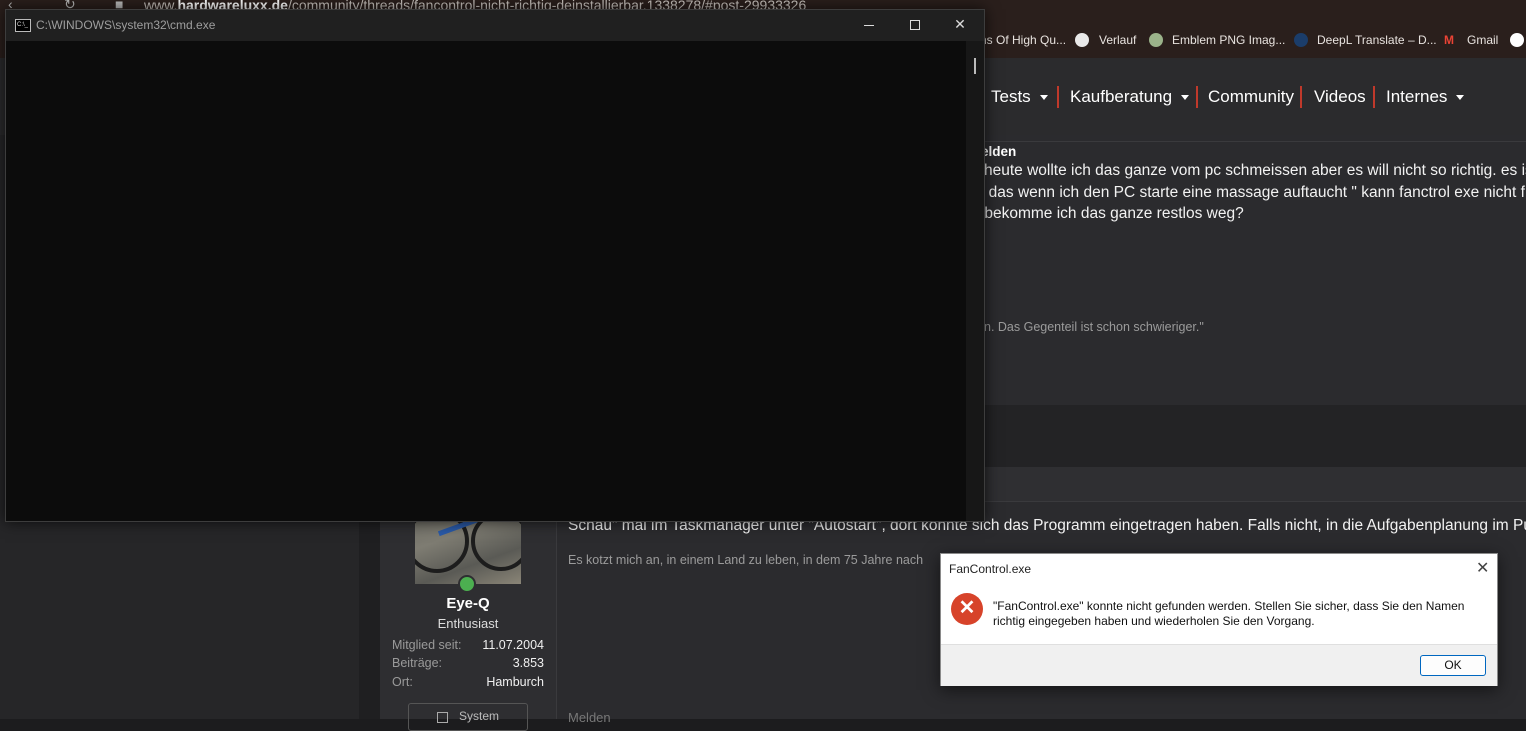 The image size is (1526, 731). I want to click on cmd-title: C:\WINDOWS\system32\cmd.exe, so click(126, 25).